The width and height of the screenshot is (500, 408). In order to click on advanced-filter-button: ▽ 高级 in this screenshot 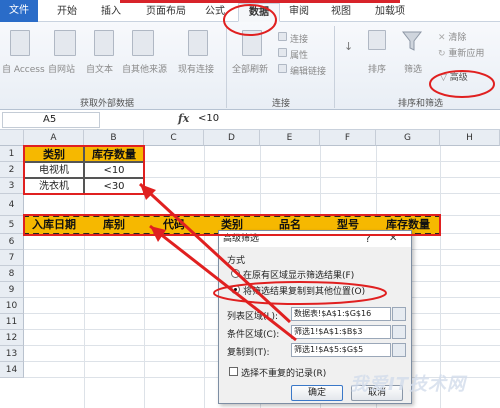, I will do `click(454, 76)`.